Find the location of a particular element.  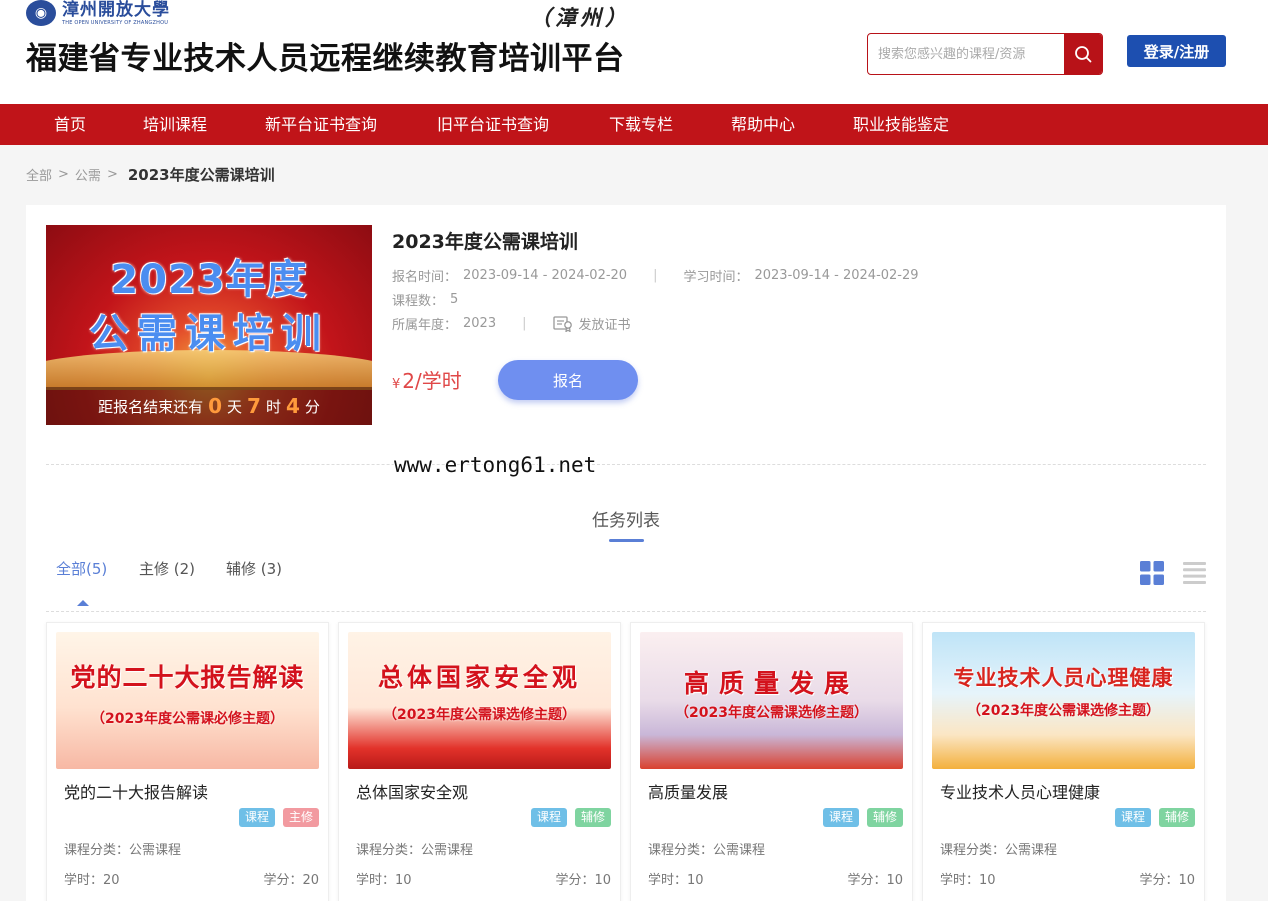

site-subtitle: （漳州） is located at coordinates (580, 17).